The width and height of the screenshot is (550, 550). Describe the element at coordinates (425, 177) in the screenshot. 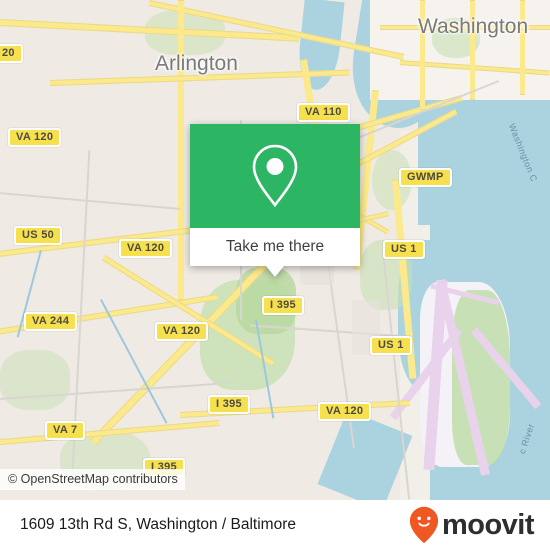

I see `shield-gwmp: GWMP` at that location.